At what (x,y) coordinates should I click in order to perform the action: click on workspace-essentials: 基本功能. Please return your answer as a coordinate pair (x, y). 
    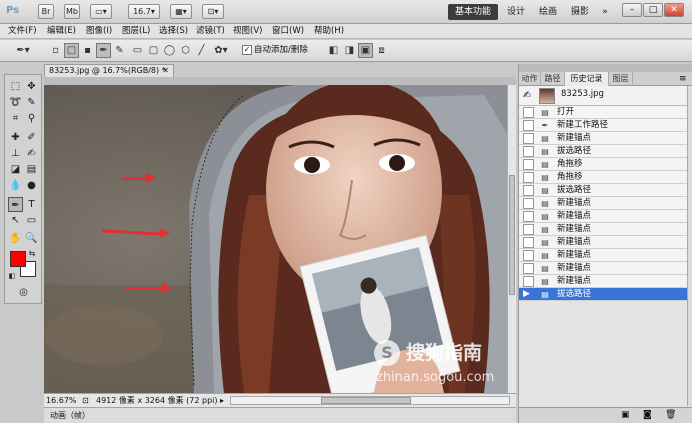
    Looking at the image, I should click on (473, 12).